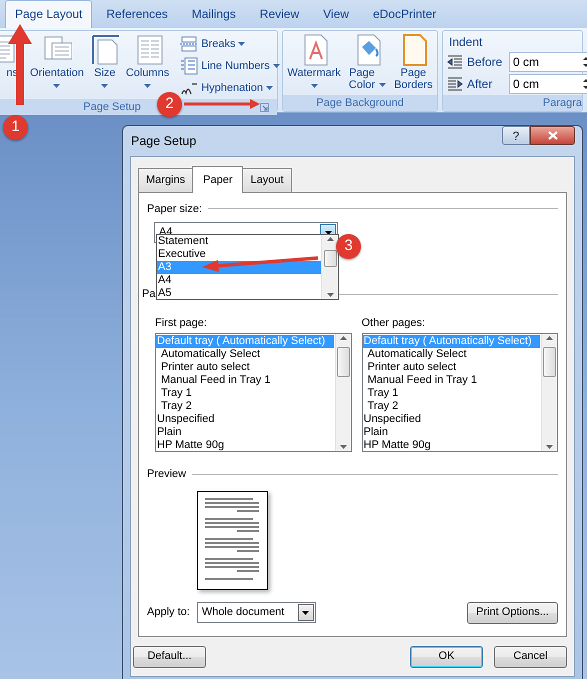 The image size is (587, 679). What do you see at coordinates (15, 127) in the screenshot?
I see `step-number-badge: 1` at bounding box center [15, 127].